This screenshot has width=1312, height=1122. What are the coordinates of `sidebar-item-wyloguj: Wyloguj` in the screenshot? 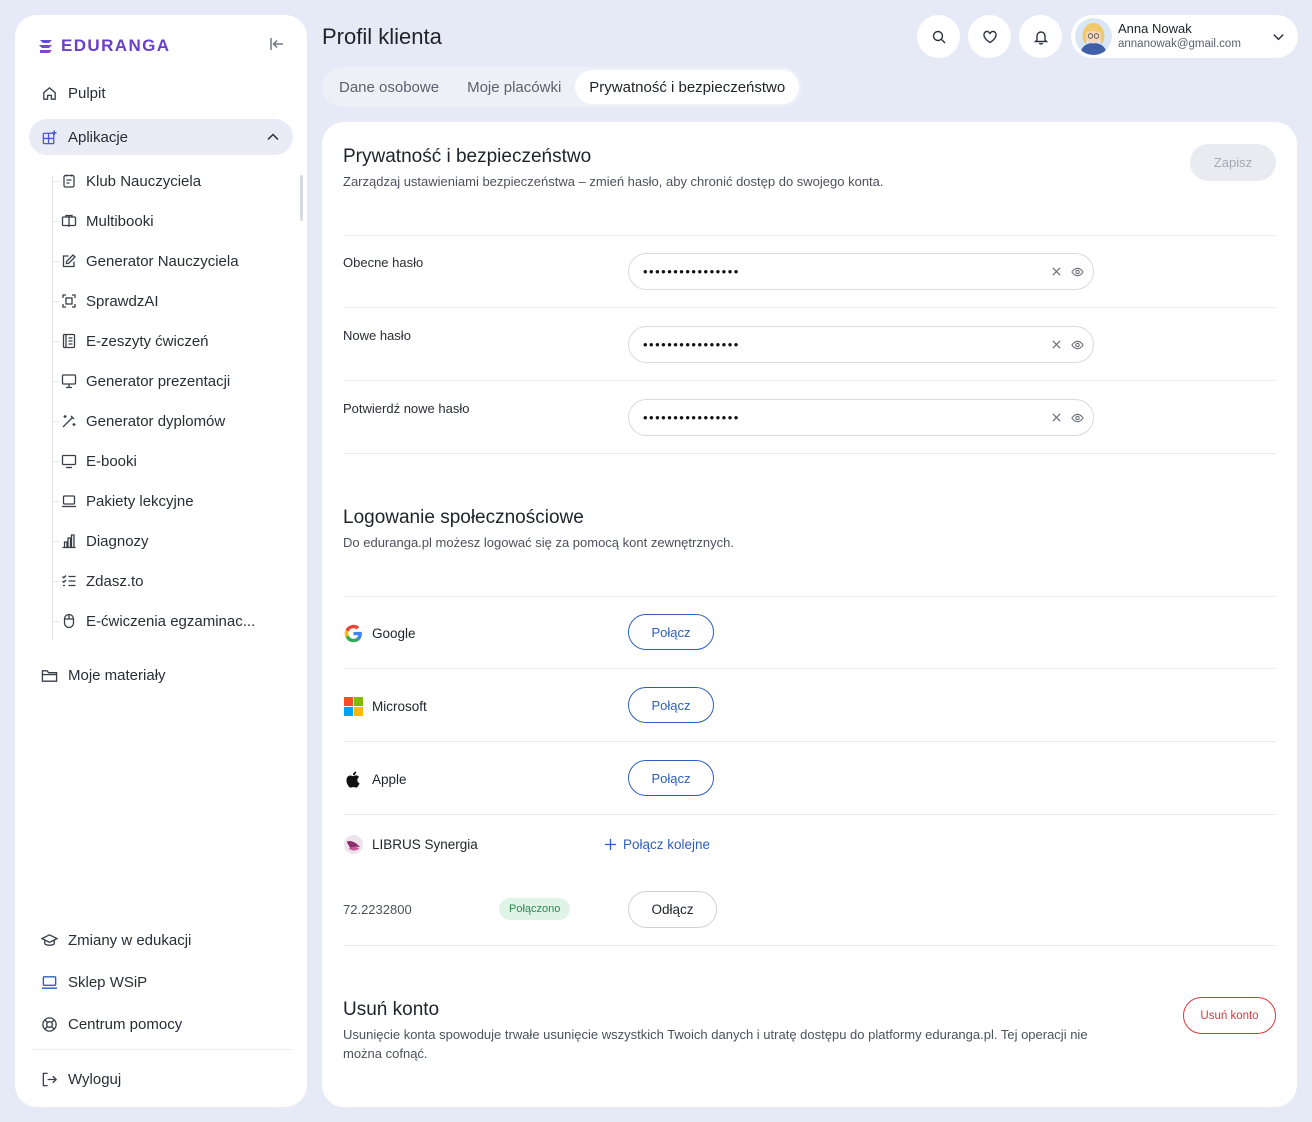 It's located at (161, 1079).